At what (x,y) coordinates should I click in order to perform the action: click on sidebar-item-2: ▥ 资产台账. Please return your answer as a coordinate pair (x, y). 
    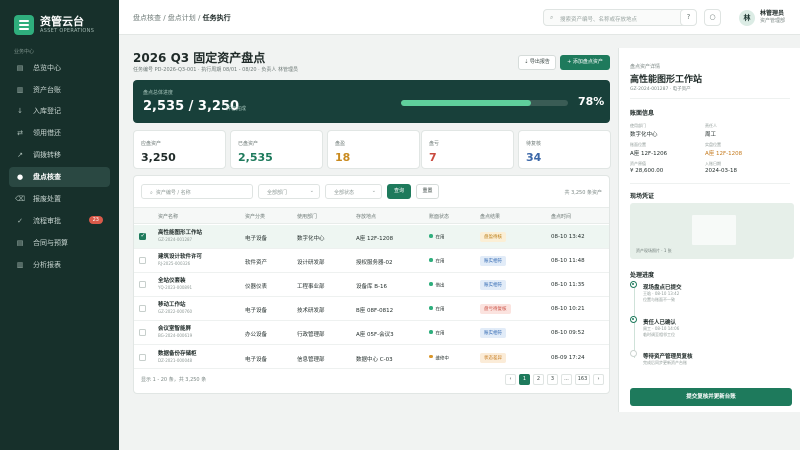
    Looking at the image, I should click on (59, 89).